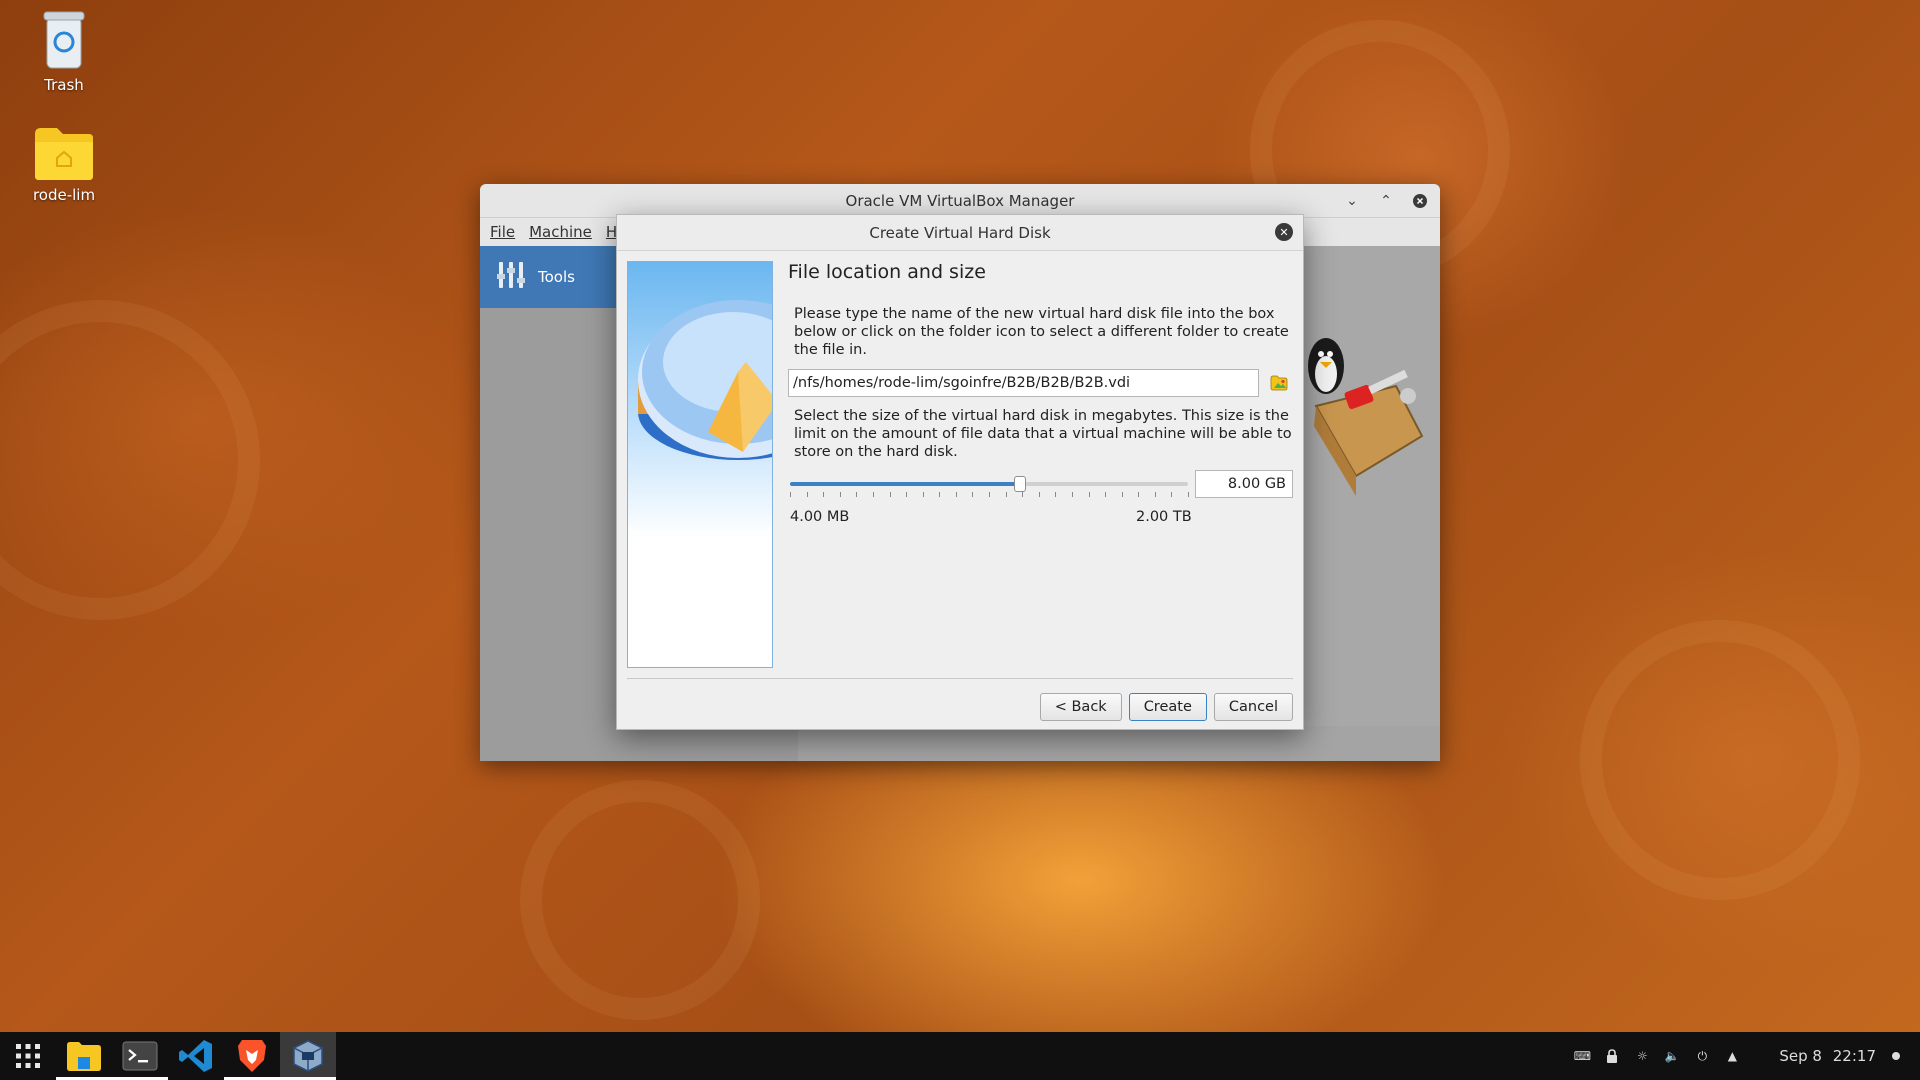 The image size is (1920, 1080). What do you see at coordinates (887, 272) in the screenshot?
I see `page-title: File location and size` at bounding box center [887, 272].